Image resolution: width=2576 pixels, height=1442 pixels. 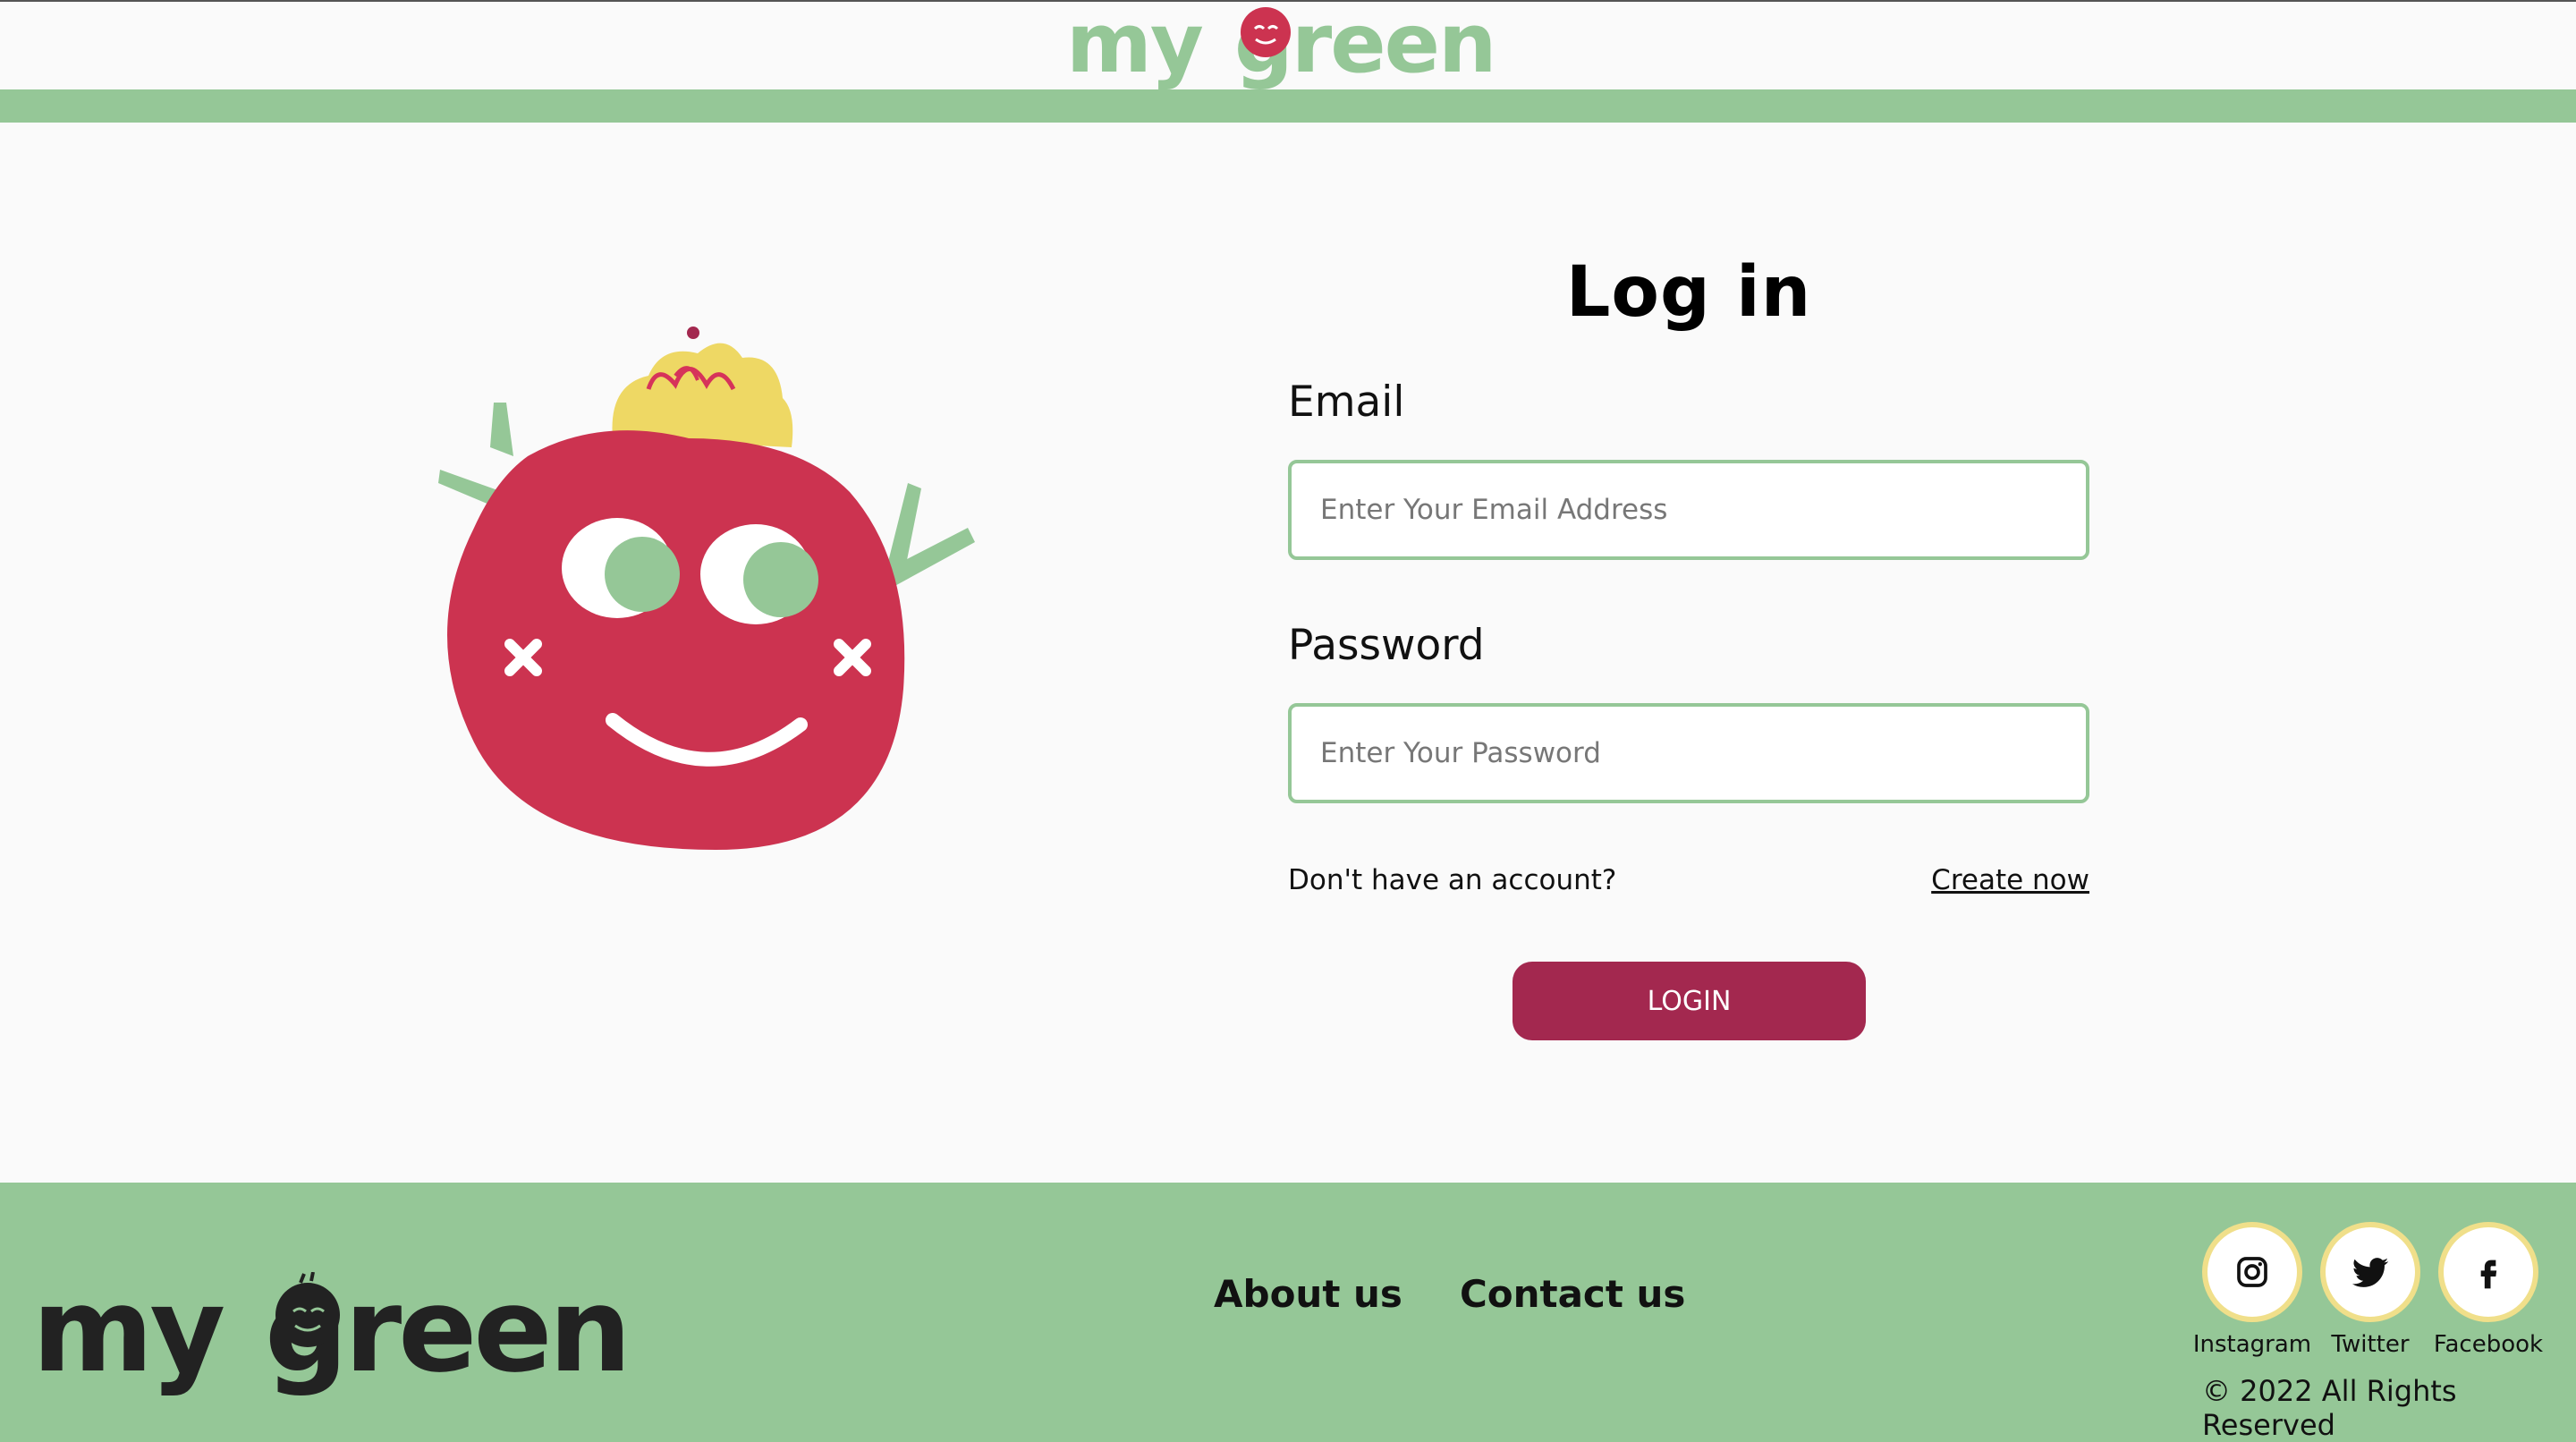 What do you see at coordinates (2488, 1344) in the screenshot?
I see `facebook-label: Facebook` at bounding box center [2488, 1344].